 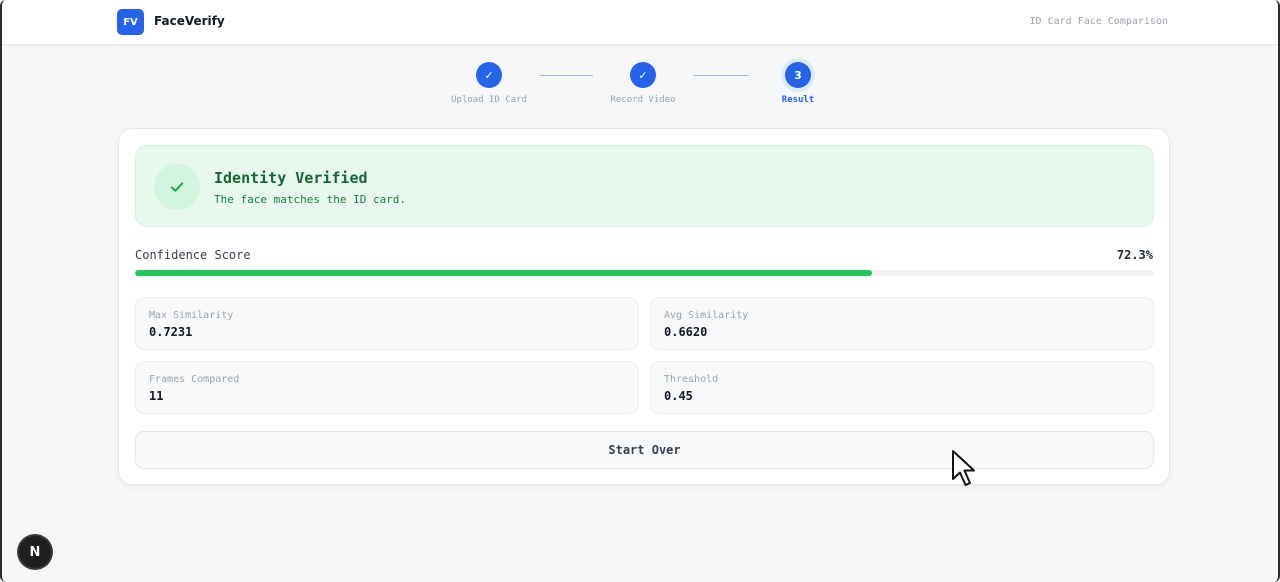 What do you see at coordinates (177, 187) in the screenshot?
I see `check-icon` at bounding box center [177, 187].